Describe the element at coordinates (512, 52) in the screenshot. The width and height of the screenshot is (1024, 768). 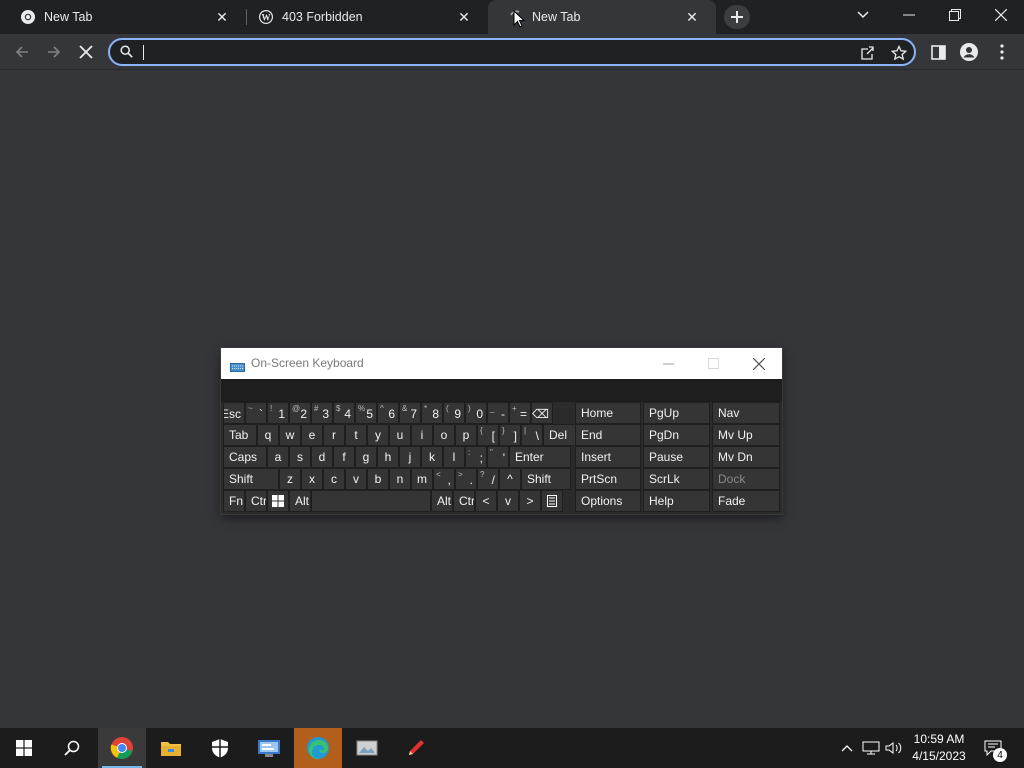
I see `address-bar` at that location.